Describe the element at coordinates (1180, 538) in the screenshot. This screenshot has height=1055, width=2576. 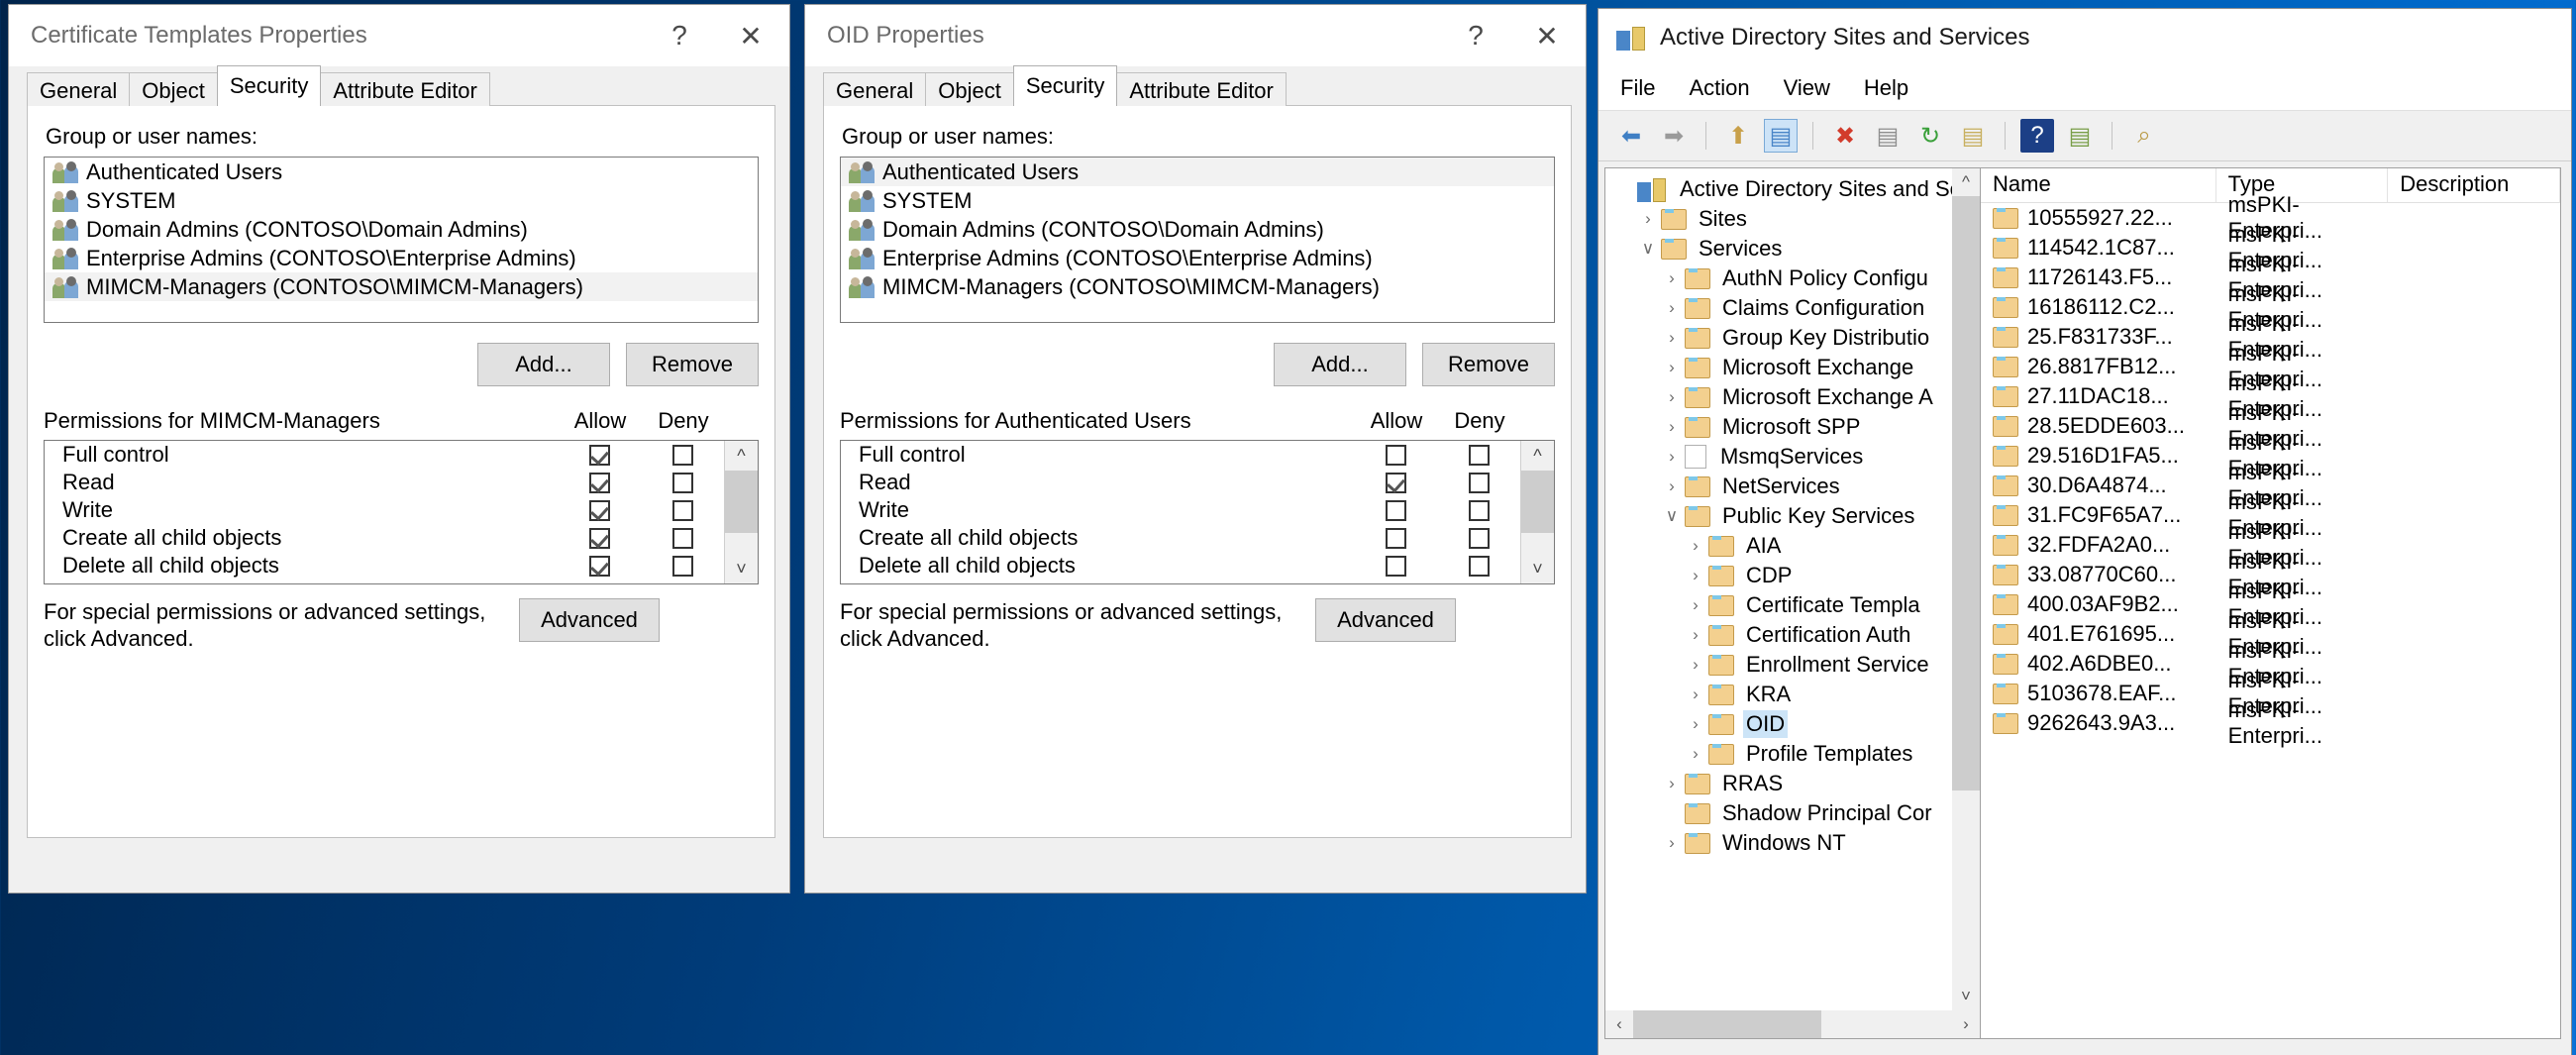
I see `table-row: Create all child objects` at that location.